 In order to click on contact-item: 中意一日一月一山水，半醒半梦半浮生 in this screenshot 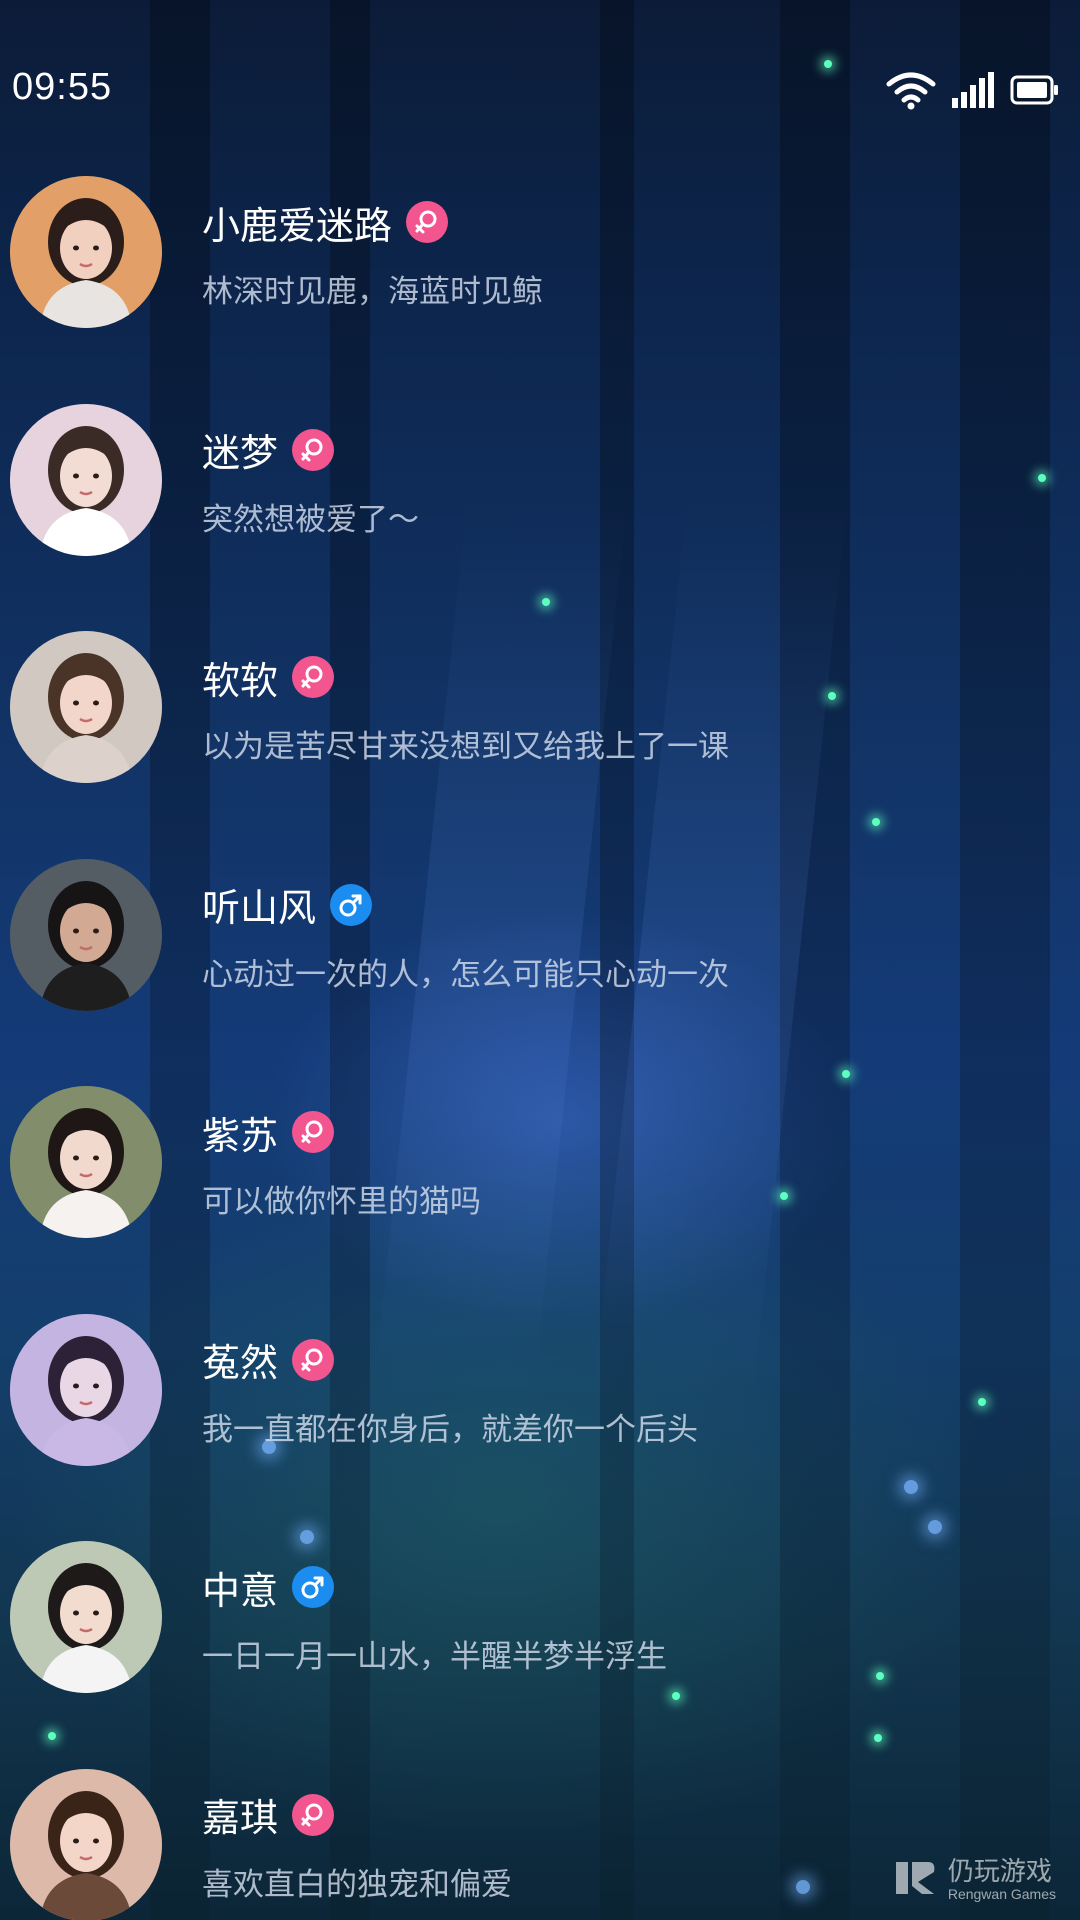, I will do `click(540, 1651)`.